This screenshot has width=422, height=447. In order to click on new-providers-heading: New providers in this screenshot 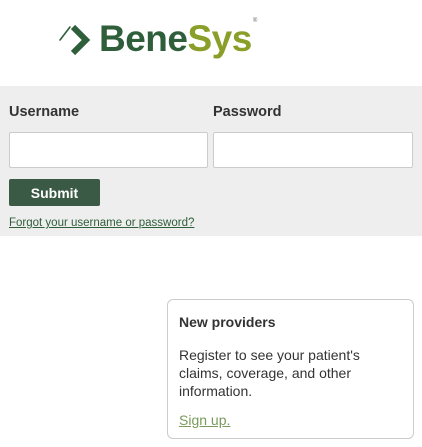, I will do `click(227, 322)`.